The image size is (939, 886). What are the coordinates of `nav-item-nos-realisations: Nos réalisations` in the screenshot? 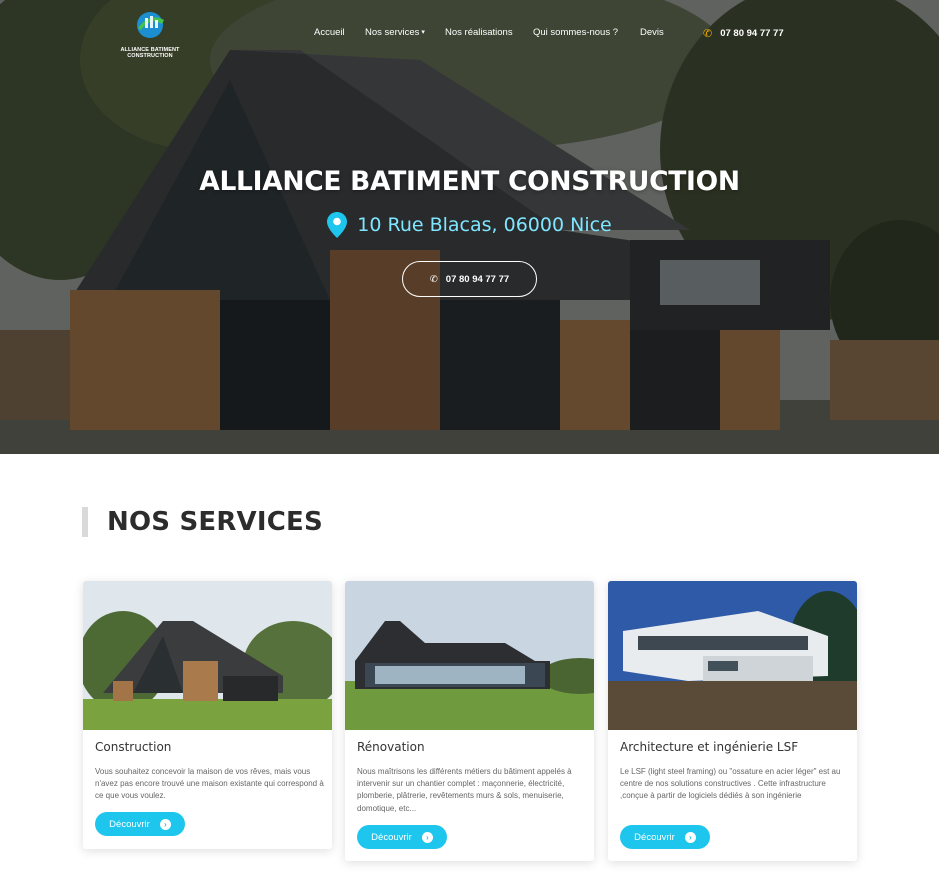 It's located at (479, 32).